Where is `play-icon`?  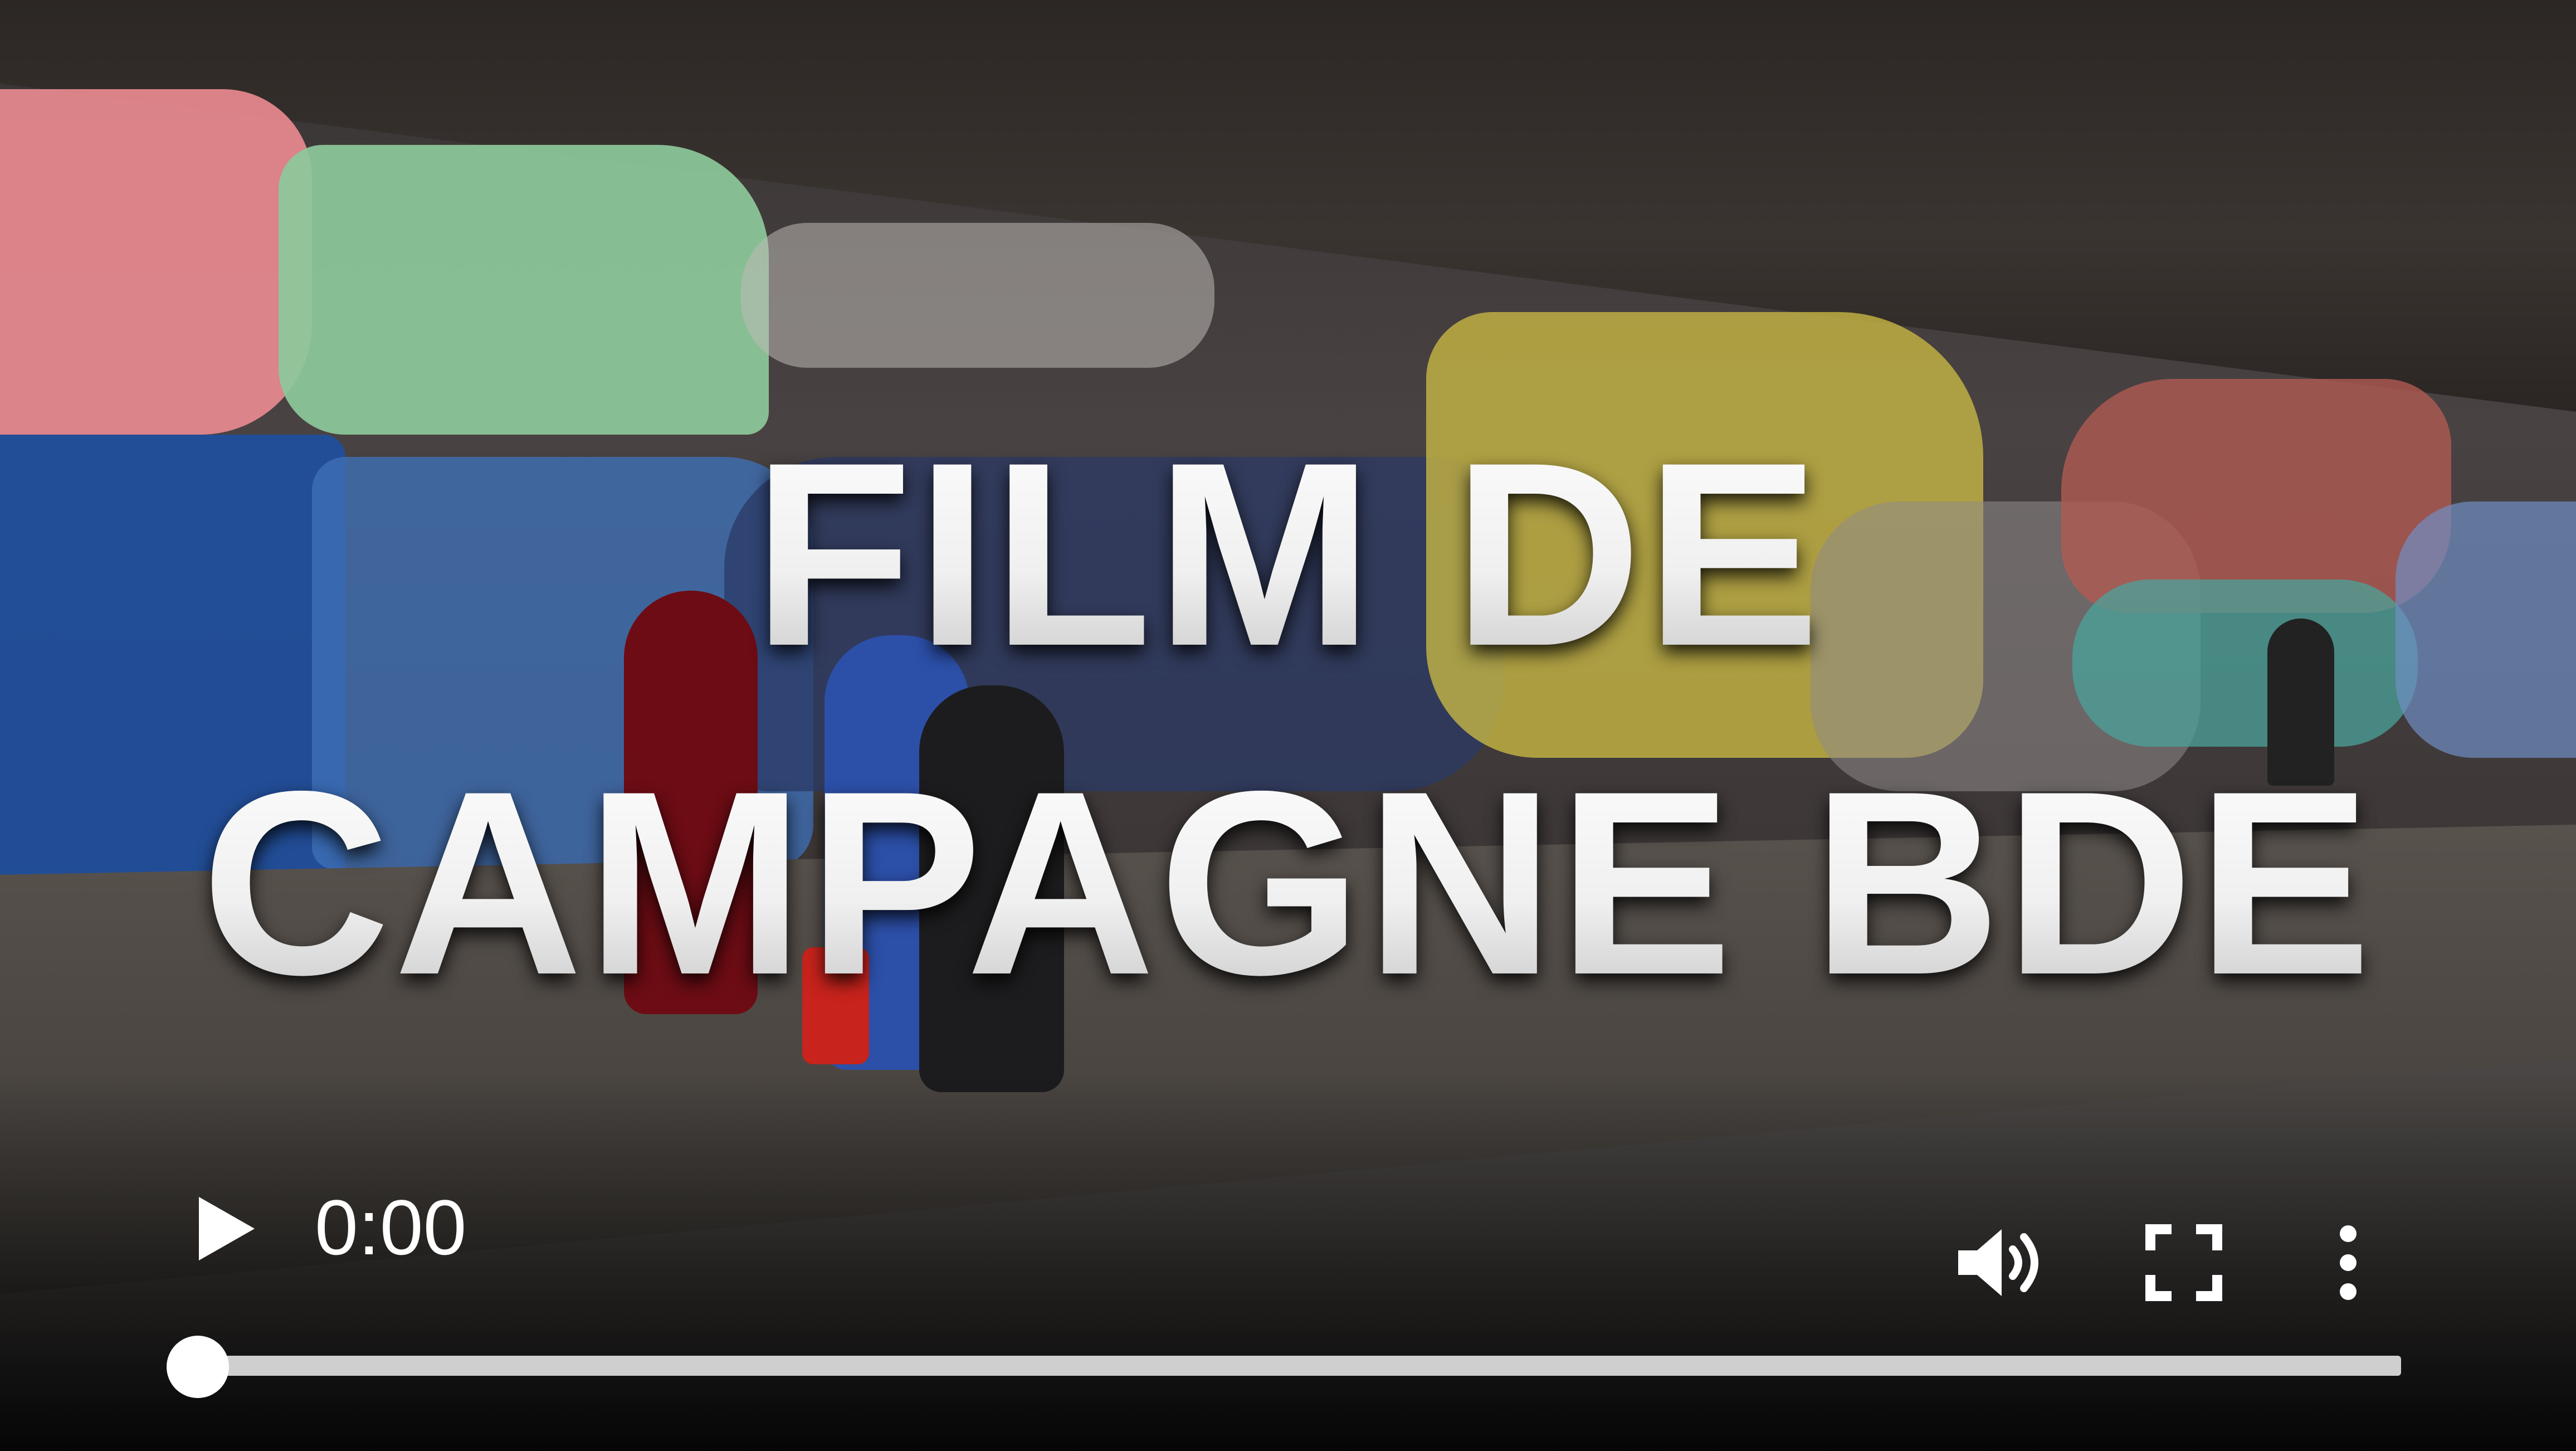 play-icon is located at coordinates (227, 1228).